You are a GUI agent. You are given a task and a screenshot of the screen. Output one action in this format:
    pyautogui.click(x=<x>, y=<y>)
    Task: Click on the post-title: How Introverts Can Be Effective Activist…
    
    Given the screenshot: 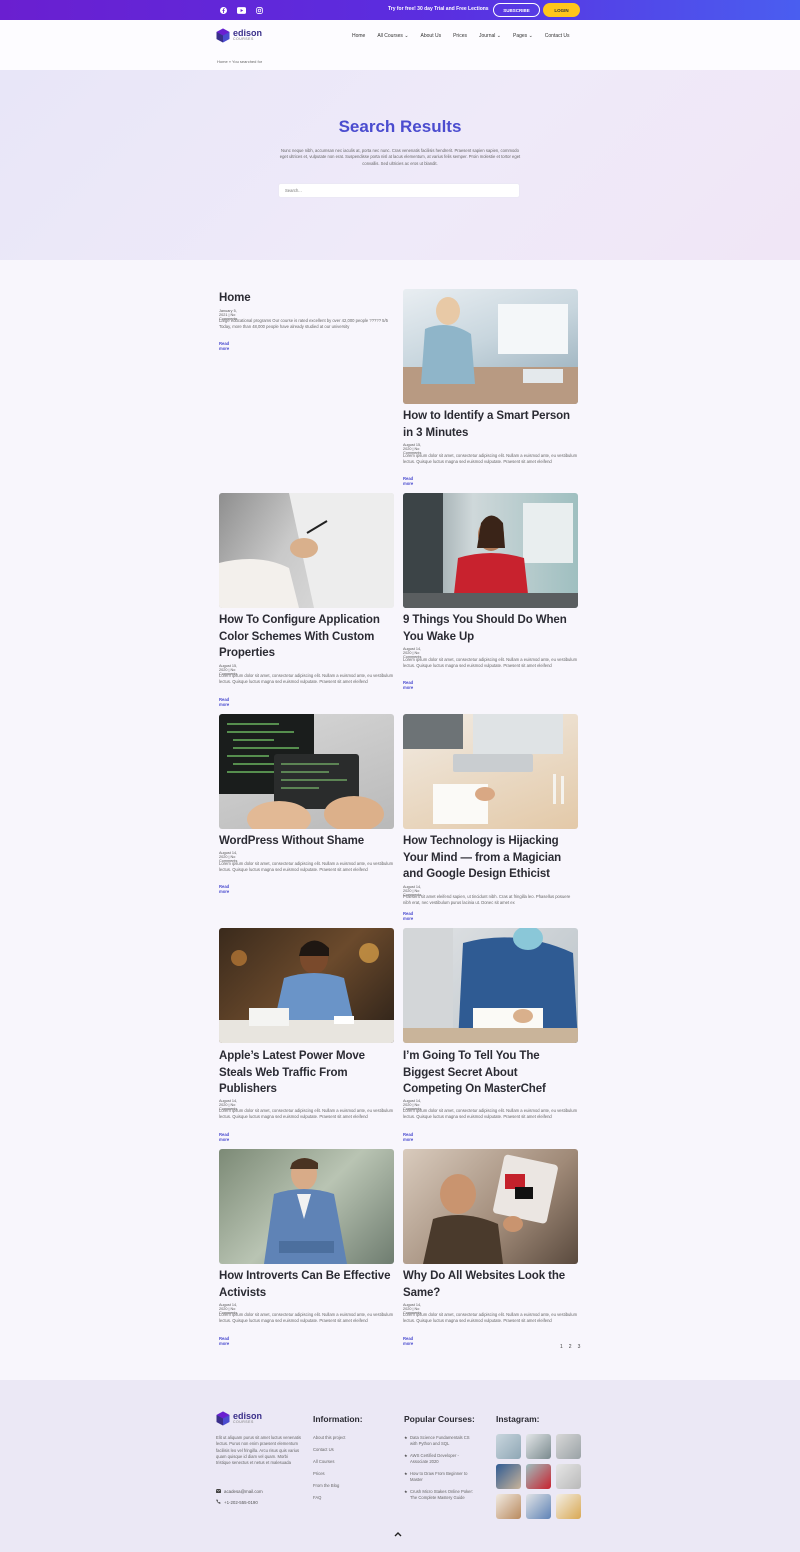 What is the action you would take?
    pyautogui.click(x=307, y=1284)
    